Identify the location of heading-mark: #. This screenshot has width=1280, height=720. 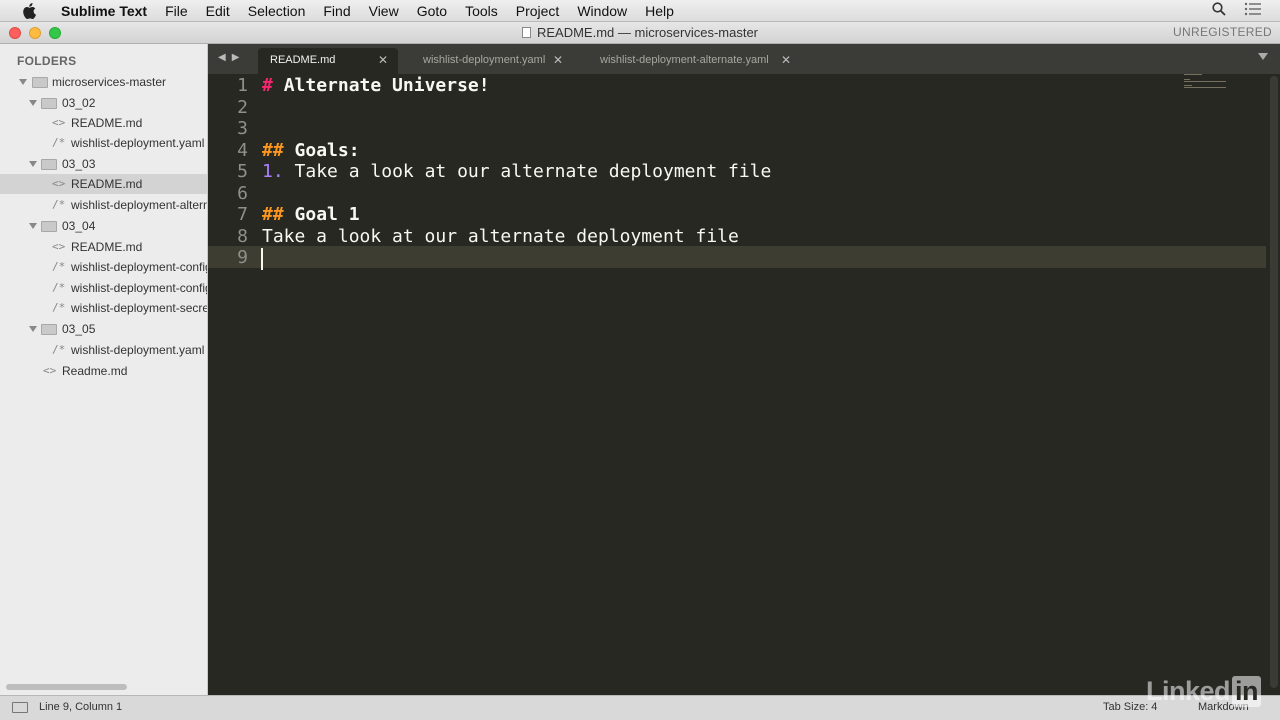
(267, 85).